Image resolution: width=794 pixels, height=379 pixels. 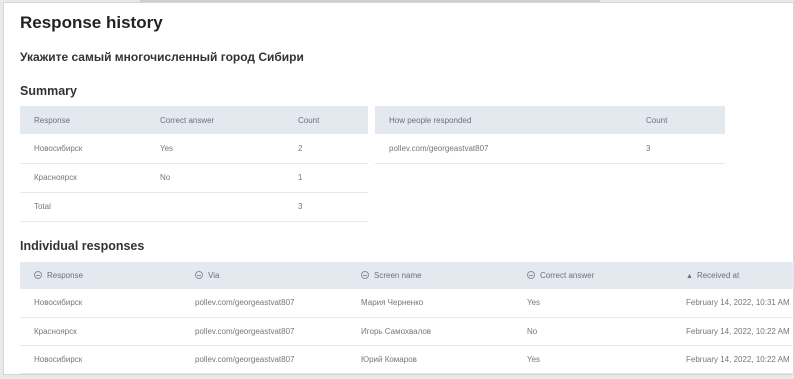 What do you see at coordinates (326, 207) in the screenshot?
I see `cell-total-count: 3` at bounding box center [326, 207].